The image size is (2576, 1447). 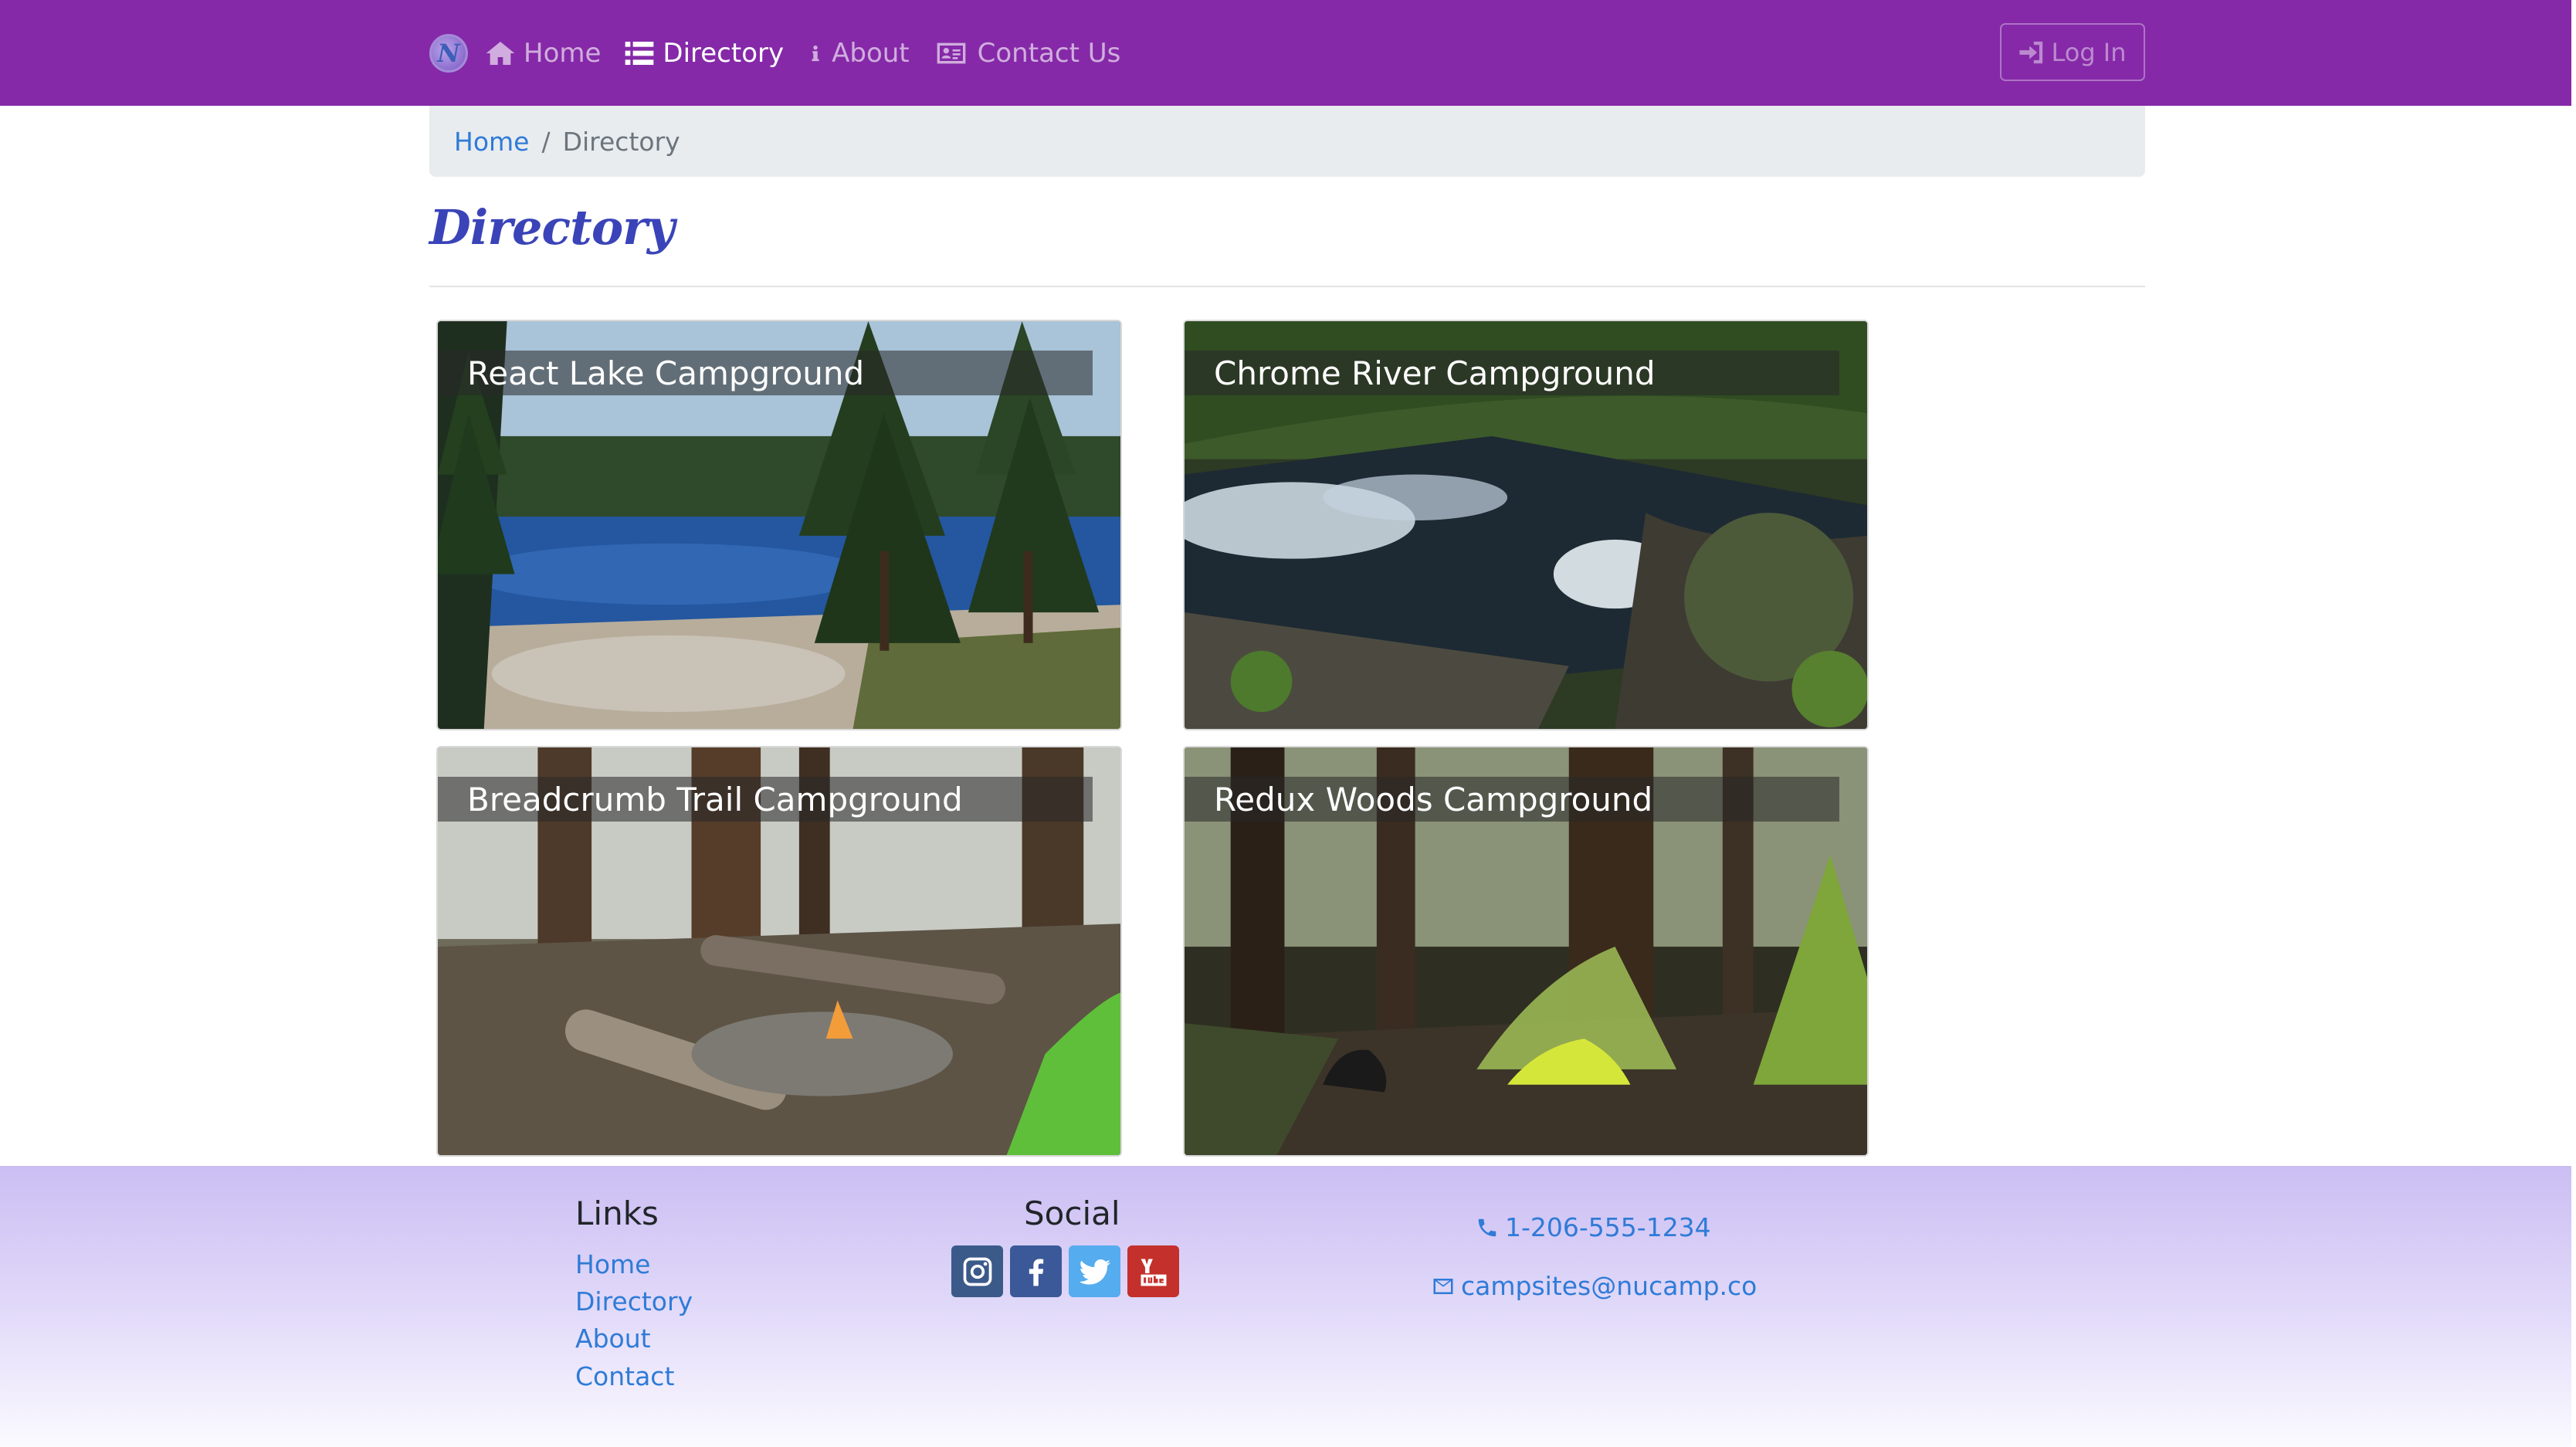 I want to click on card-title-bar: Chrome River Campground, so click(x=1512, y=373).